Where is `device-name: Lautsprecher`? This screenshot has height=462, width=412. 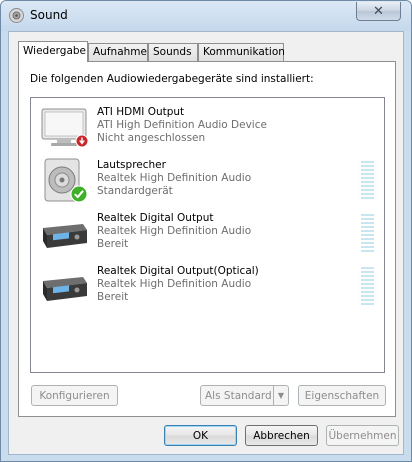
device-name: Lautsprecher is located at coordinates (131, 165).